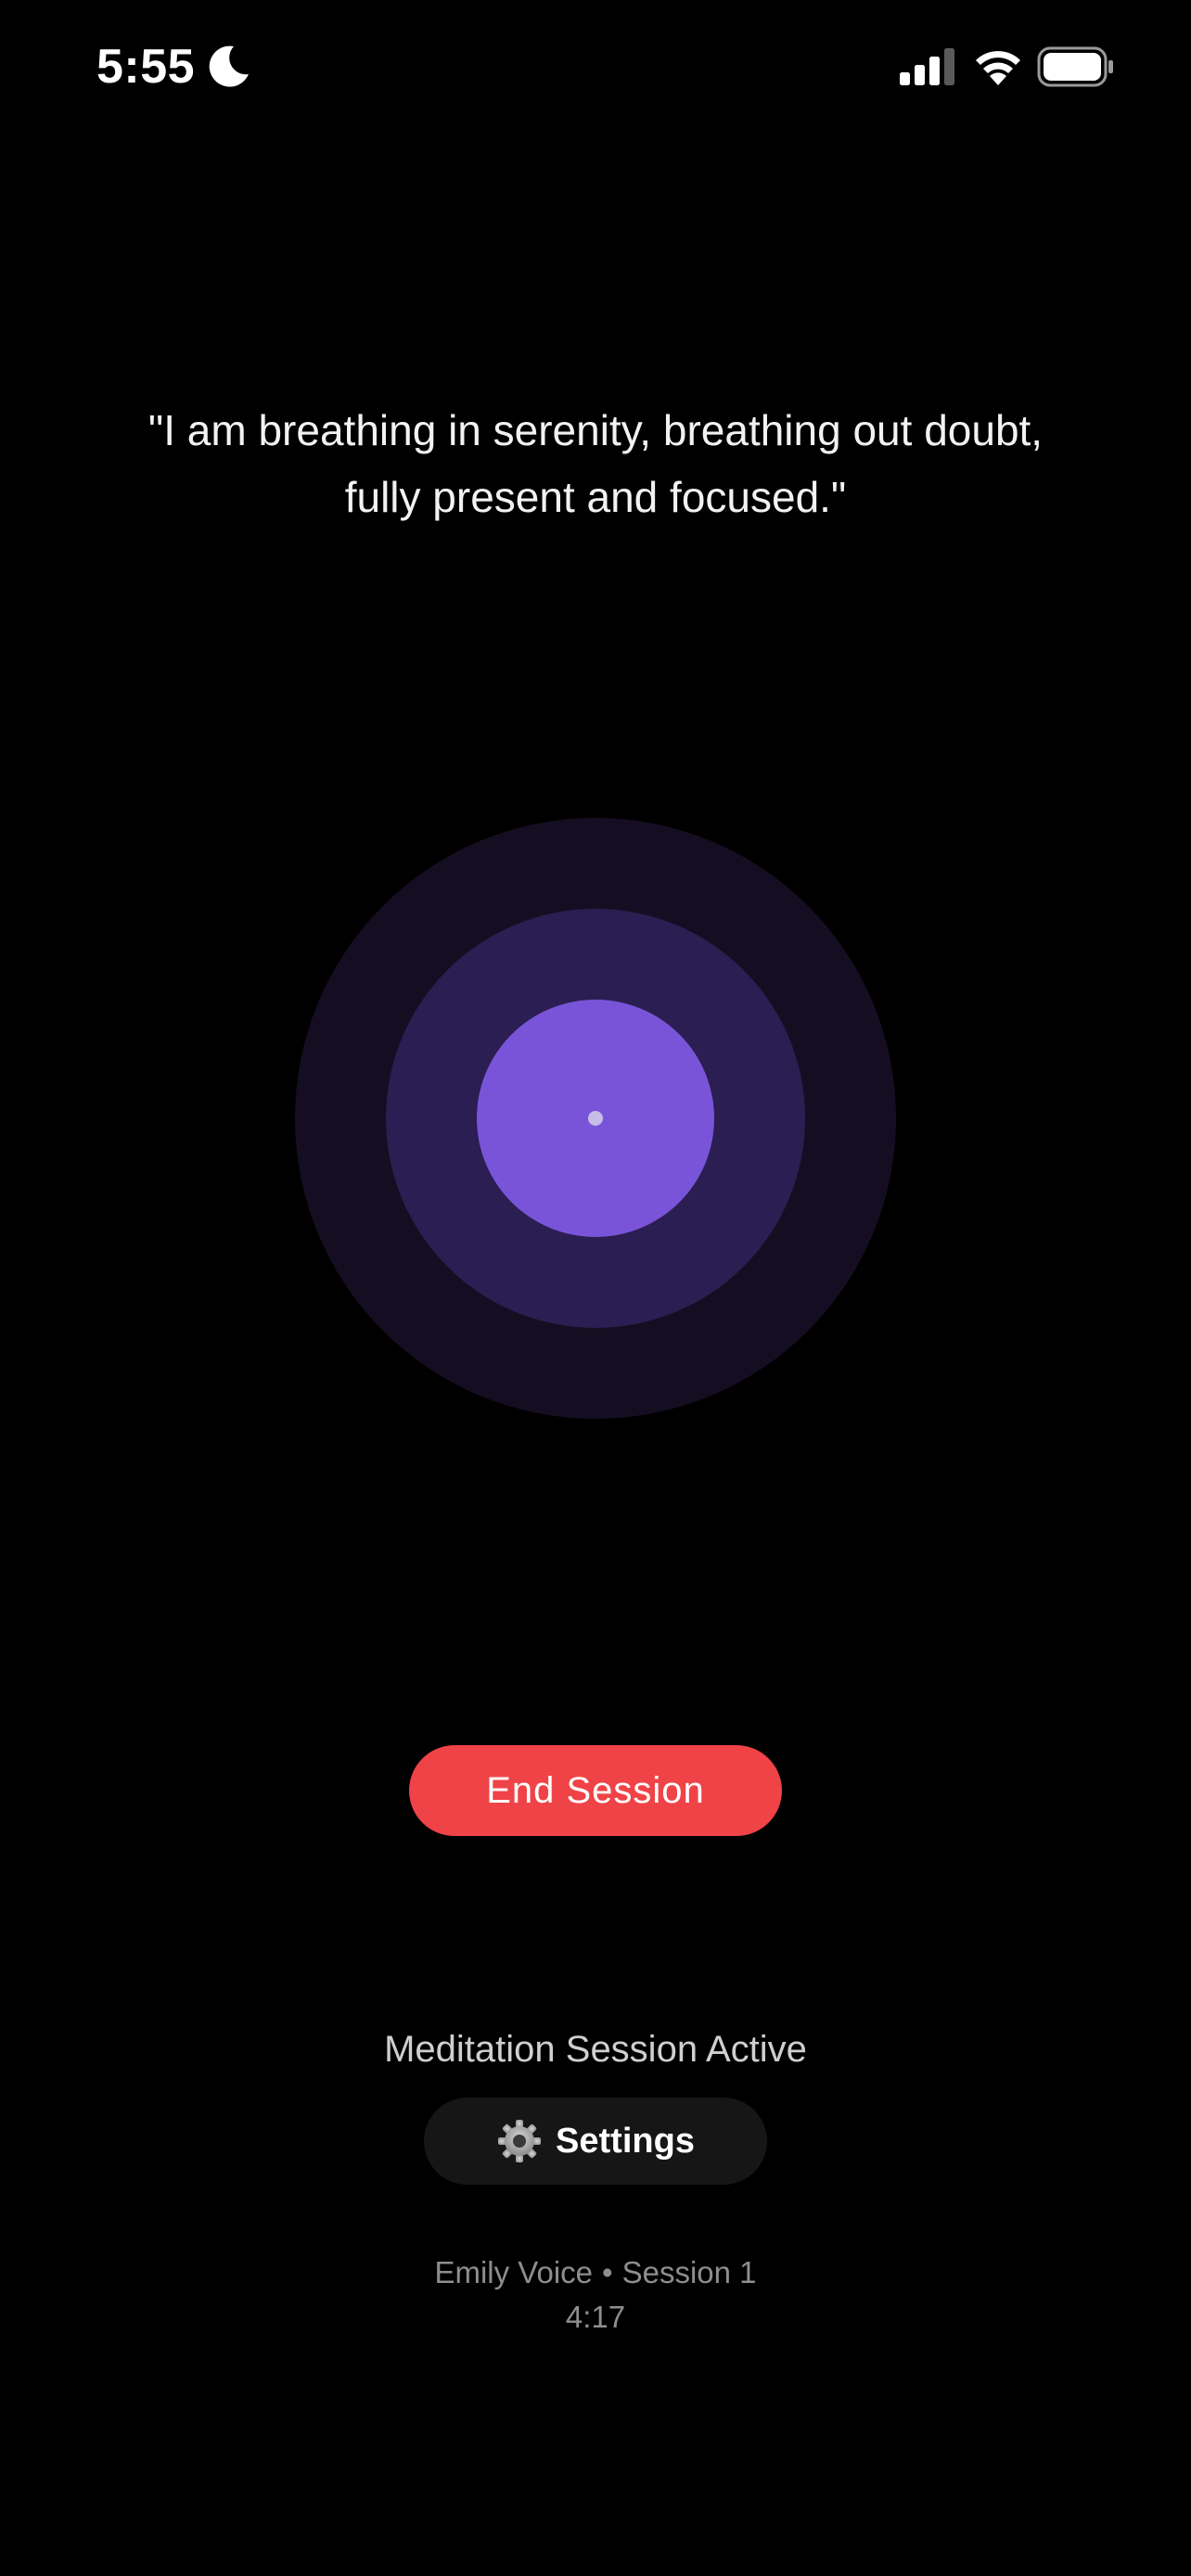 The image size is (1191, 2576). What do you see at coordinates (595, 1791) in the screenshot?
I see `end-session-button: End Session` at bounding box center [595, 1791].